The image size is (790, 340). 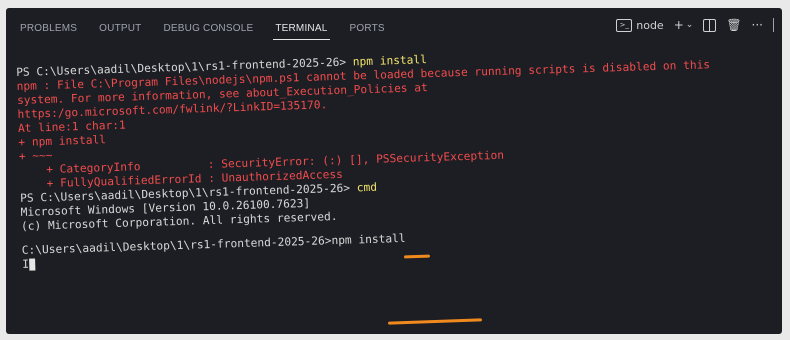 What do you see at coordinates (208, 28) in the screenshot?
I see `tab-debug-console: DEBUG CONSOLE` at bounding box center [208, 28].